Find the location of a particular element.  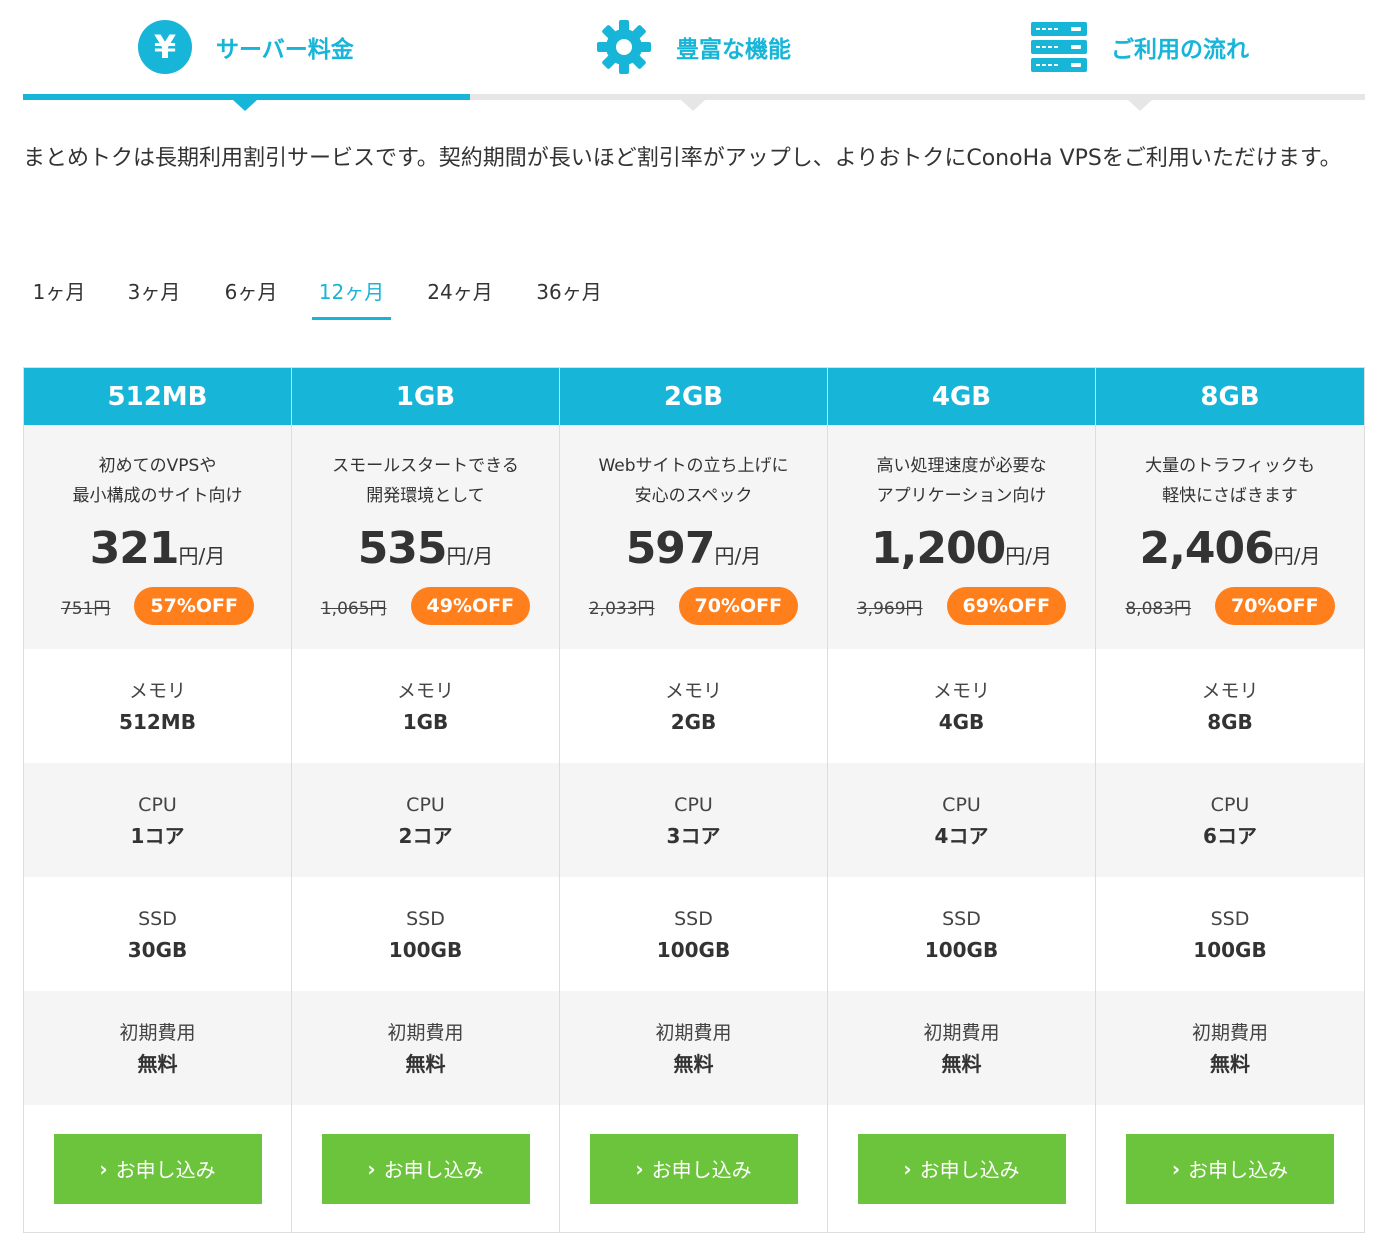

spec-value: 2GB is located at coordinates (693, 722).